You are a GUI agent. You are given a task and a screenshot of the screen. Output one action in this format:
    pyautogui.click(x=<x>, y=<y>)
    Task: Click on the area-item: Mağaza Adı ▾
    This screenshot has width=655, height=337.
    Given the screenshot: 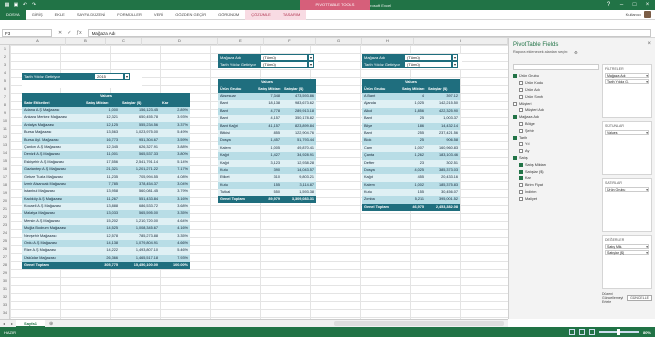 What is the action you would take?
    pyautogui.click(x=627, y=75)
    